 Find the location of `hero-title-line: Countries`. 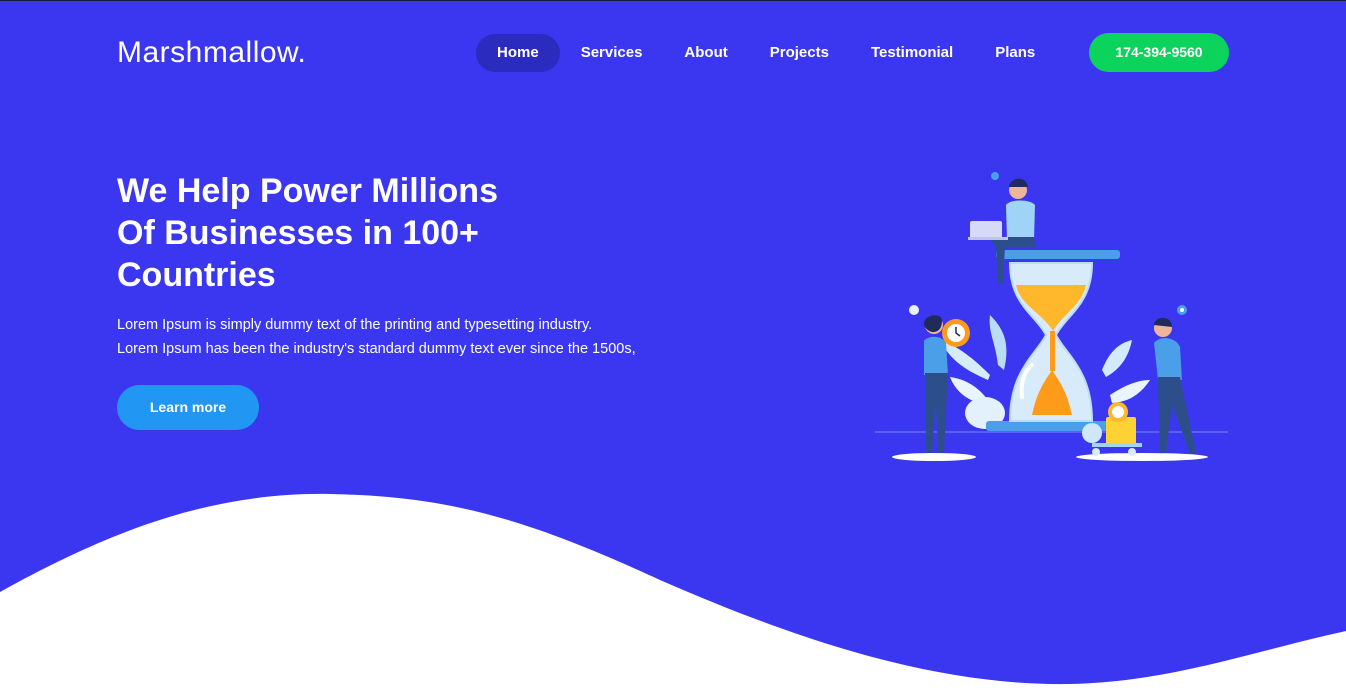

hero-title-line: Countries is located at coordinates (196, 275).